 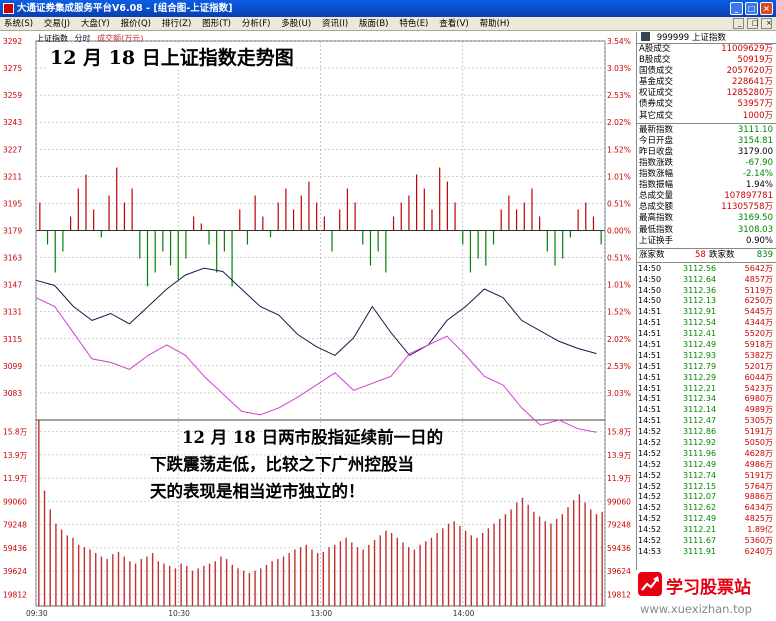 I want to click on menu-view: 查看(V), so click(x=453, y=24).